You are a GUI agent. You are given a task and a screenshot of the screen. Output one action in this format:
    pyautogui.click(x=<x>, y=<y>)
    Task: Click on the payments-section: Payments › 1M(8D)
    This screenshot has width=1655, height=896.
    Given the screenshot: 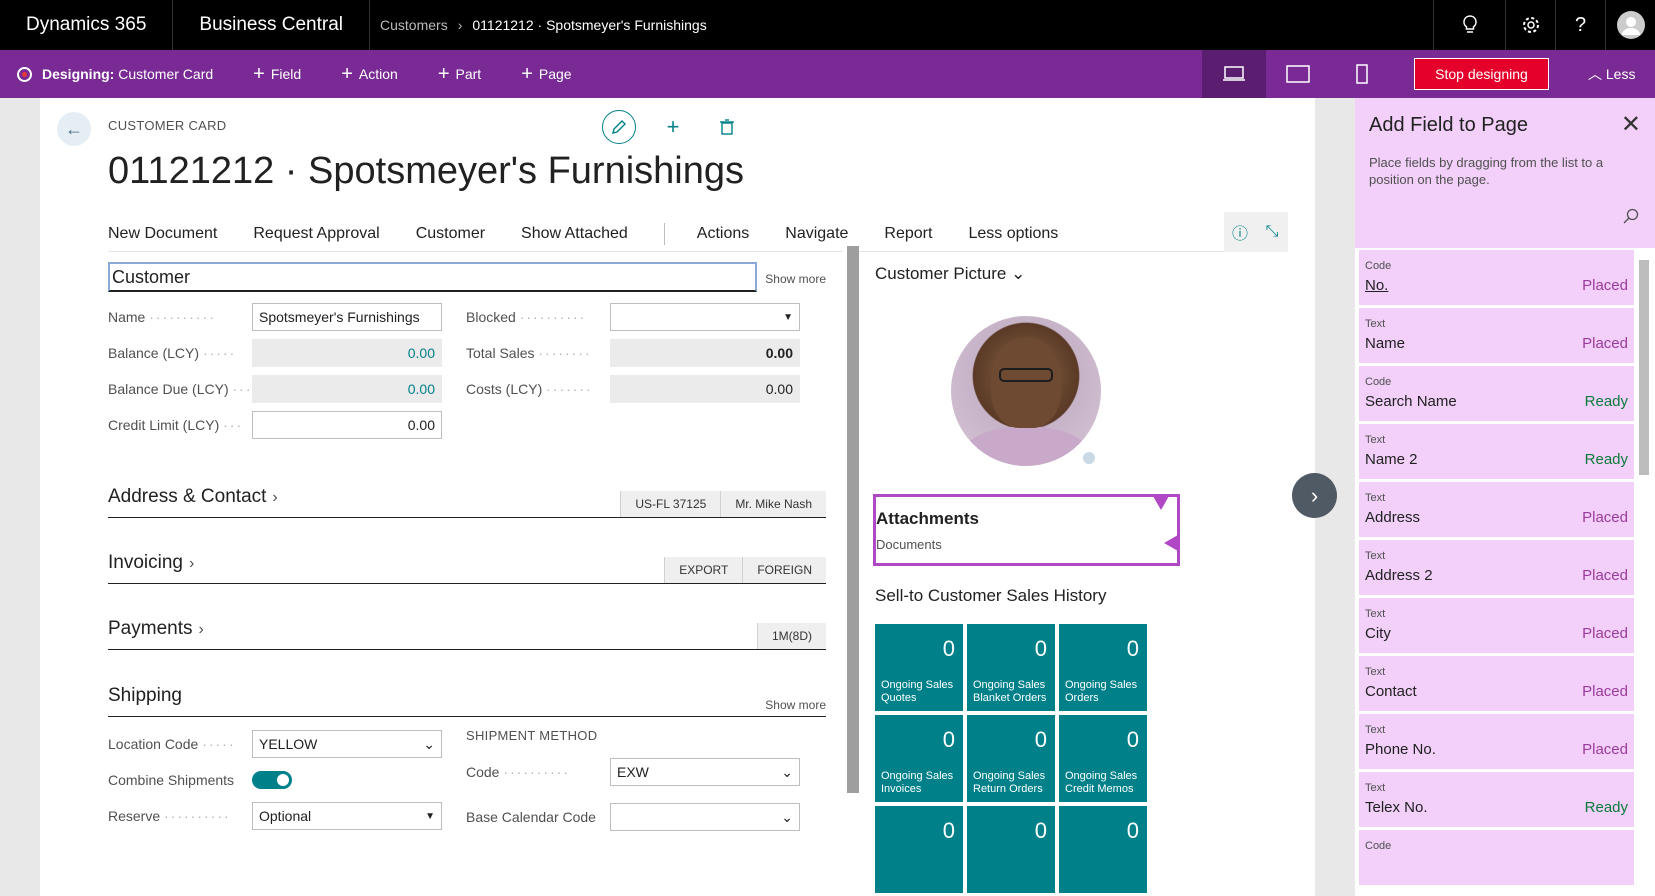 What is the action you would take?
    pyautogui.click(x=467, y=634)
    